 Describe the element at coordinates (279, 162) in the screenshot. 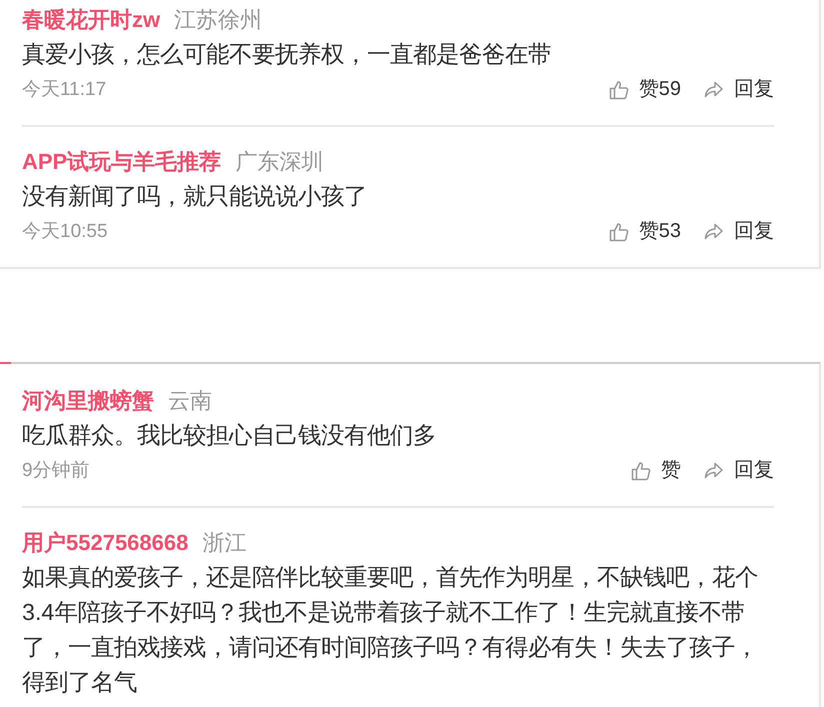

I see `location: 广东深圳` at that location.